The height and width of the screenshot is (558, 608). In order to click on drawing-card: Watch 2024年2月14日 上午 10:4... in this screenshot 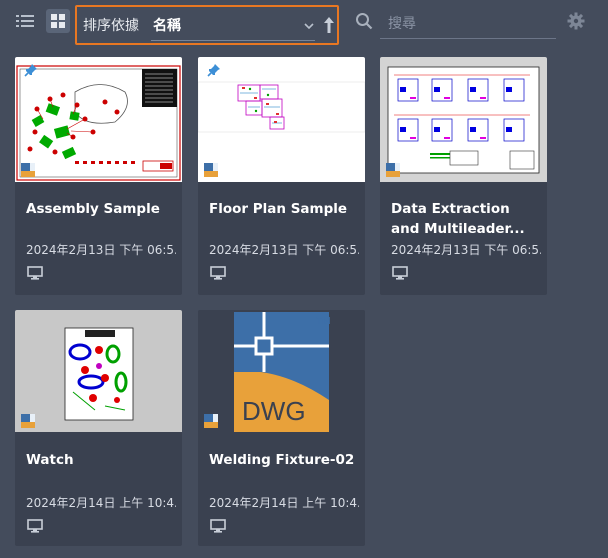, I will do `click(98, 428)`.